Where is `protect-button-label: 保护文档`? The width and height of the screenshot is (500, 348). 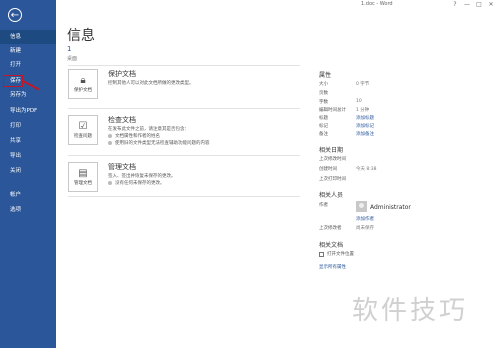 protect-button-label: 保护文档 is located at coordinates (83, 90).